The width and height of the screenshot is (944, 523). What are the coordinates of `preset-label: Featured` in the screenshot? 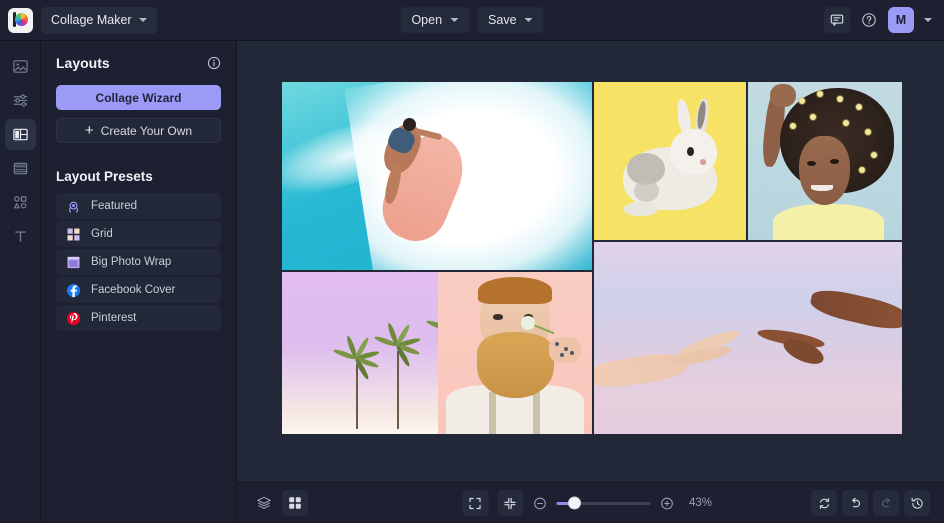 It's located at (114, 206).